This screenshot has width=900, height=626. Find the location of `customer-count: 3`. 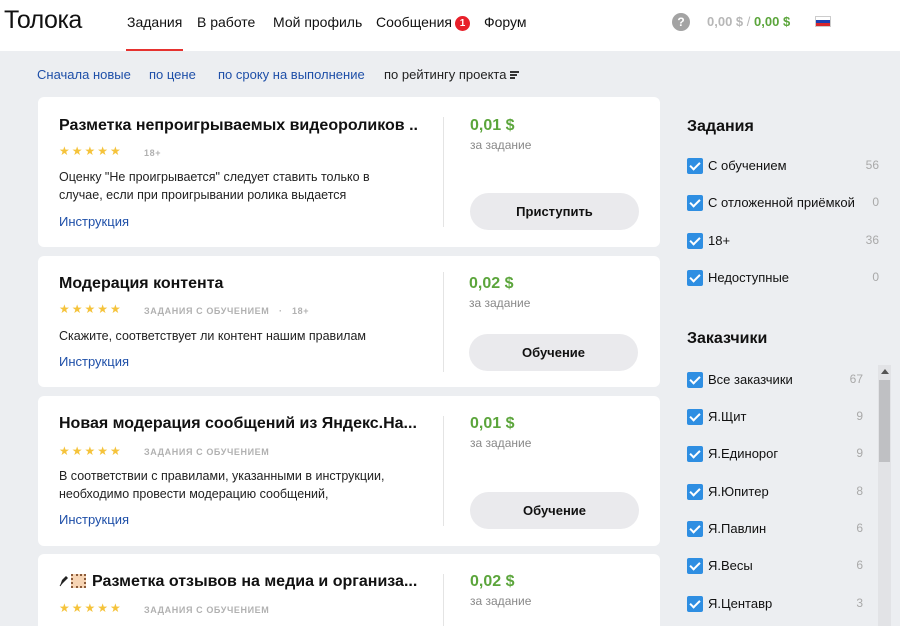

customer-count: 3 is located at coordinates (859, 603).